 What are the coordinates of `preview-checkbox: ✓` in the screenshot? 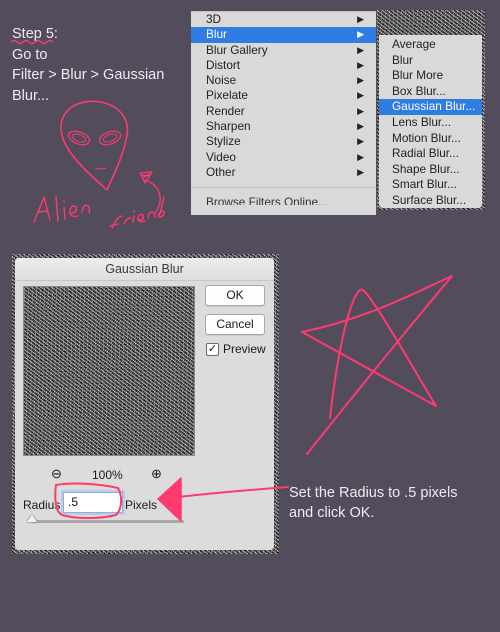 It's located at (212, 349).